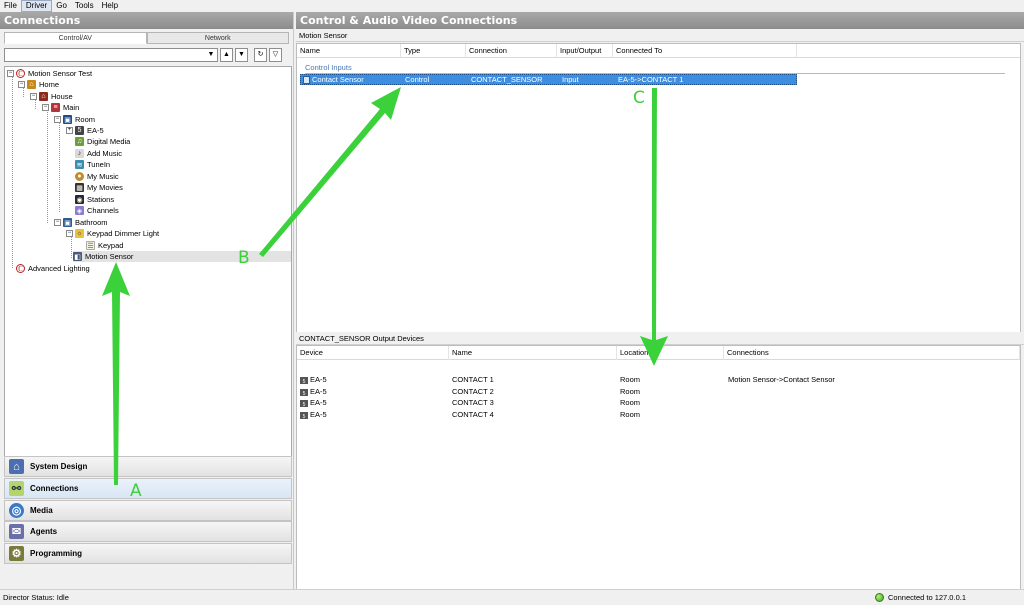 The image size is (1024, 605). I want to click on output-devices-label: CONTACT_SENSOR Output Devices, so click(660, 338).